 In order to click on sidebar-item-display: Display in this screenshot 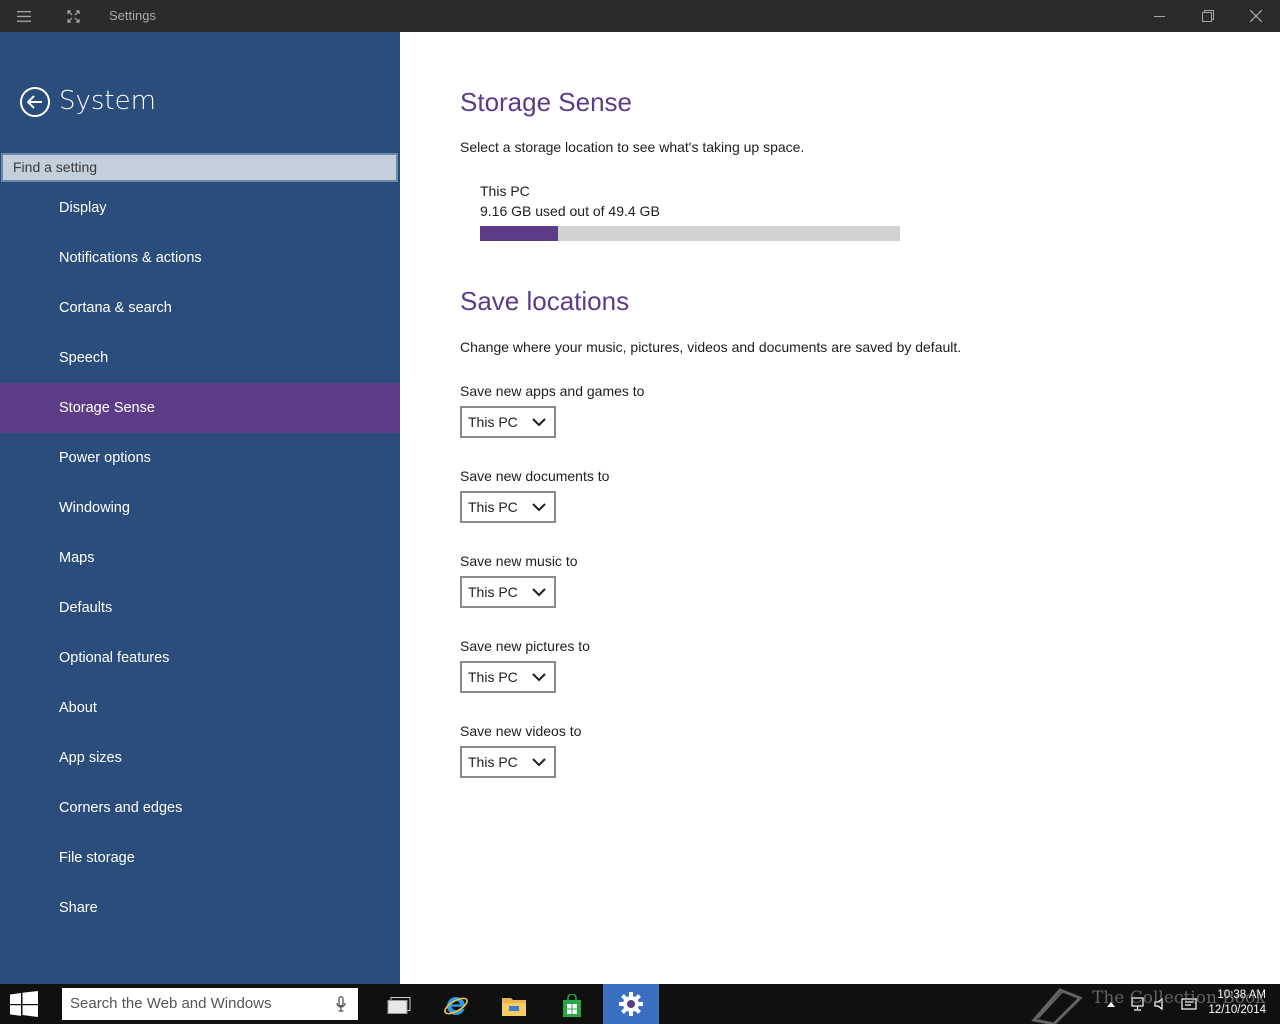, I will do `click(200, 208)`.